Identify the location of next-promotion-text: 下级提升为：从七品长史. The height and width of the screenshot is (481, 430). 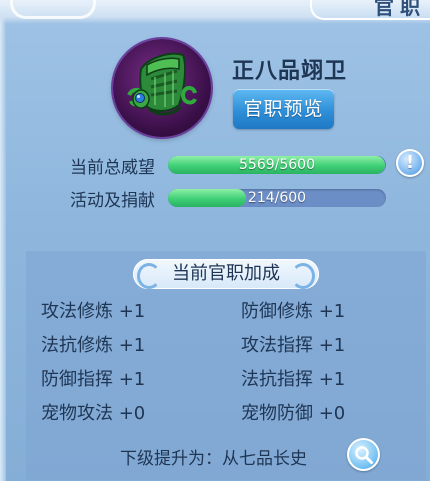
(213, 459).